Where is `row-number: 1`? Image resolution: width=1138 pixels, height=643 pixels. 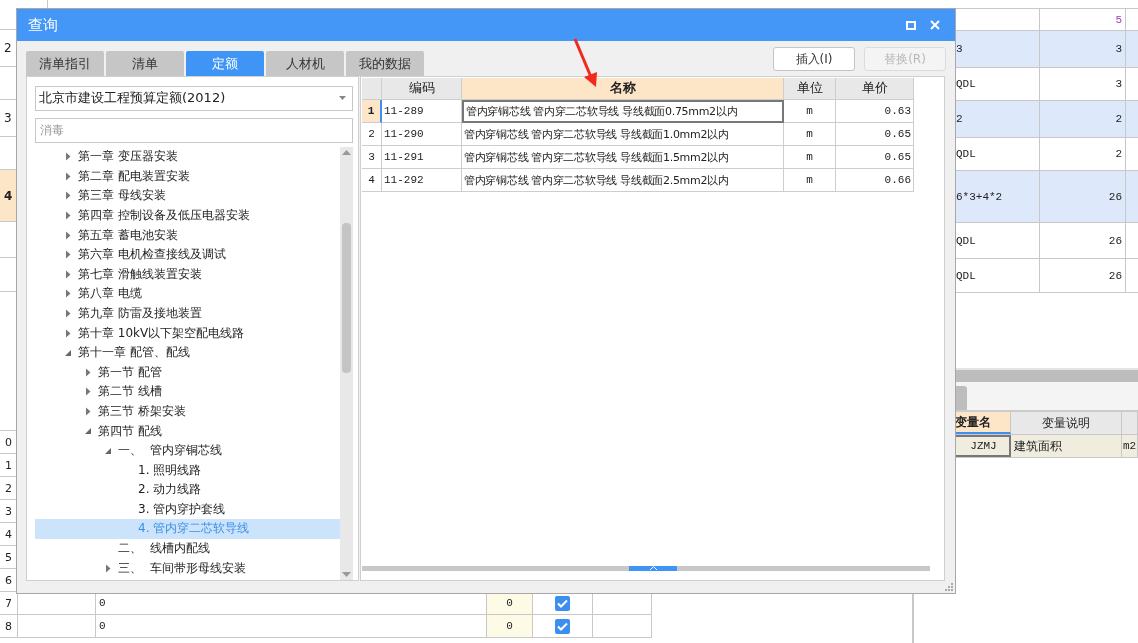
row-number: 1 is located at coordinates (372, 111).